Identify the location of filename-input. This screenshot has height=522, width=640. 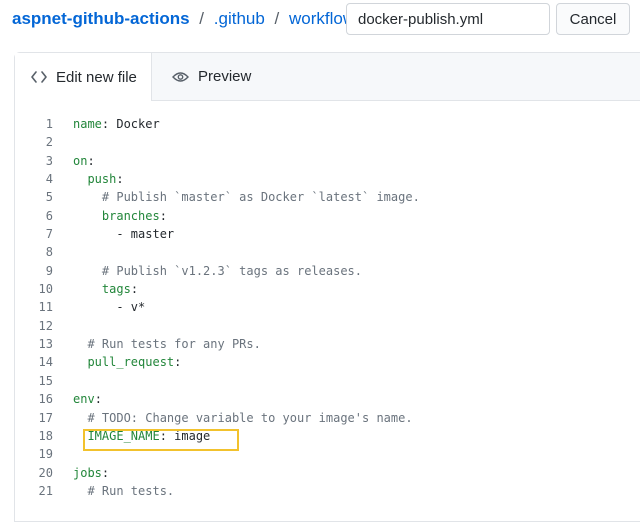
(448, 19).